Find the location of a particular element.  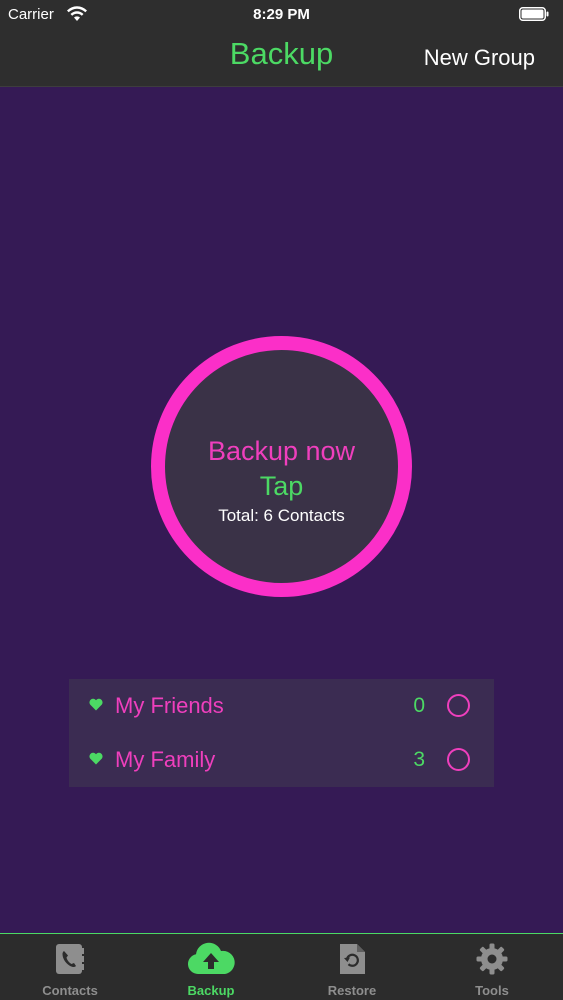

contacts-book-icon is located at coordinates (70, 959).